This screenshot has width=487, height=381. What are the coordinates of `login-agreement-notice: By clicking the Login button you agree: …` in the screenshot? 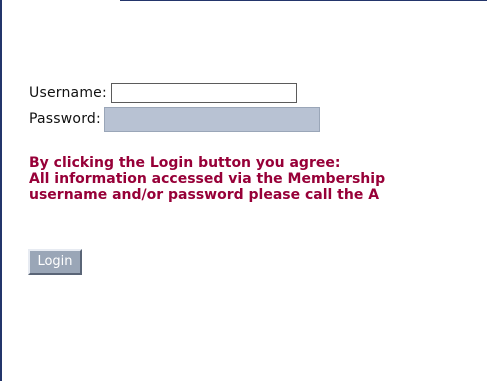 It's located at (258, 179).